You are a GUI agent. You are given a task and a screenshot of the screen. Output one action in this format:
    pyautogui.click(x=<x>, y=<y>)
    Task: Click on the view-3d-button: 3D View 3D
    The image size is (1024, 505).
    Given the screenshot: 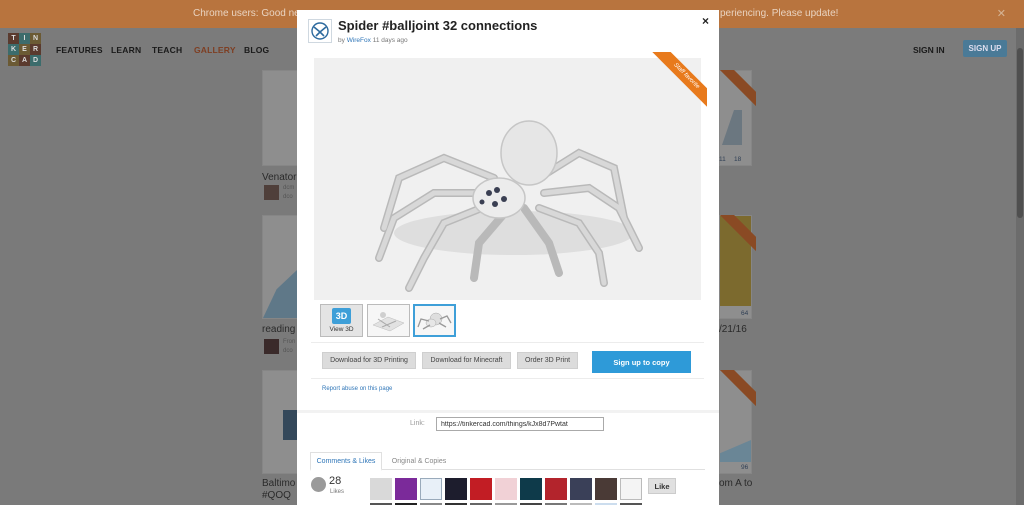 What is the action you would take?
    pyautogui.click(x=341, y=320)
    